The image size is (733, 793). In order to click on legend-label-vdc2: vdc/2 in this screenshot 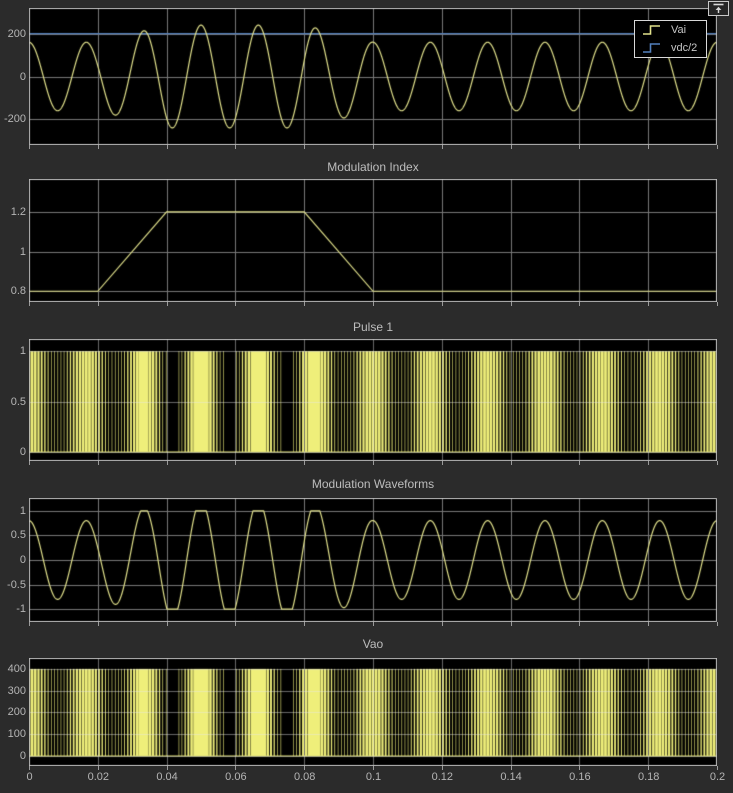, I will do `click(684, 47)`.